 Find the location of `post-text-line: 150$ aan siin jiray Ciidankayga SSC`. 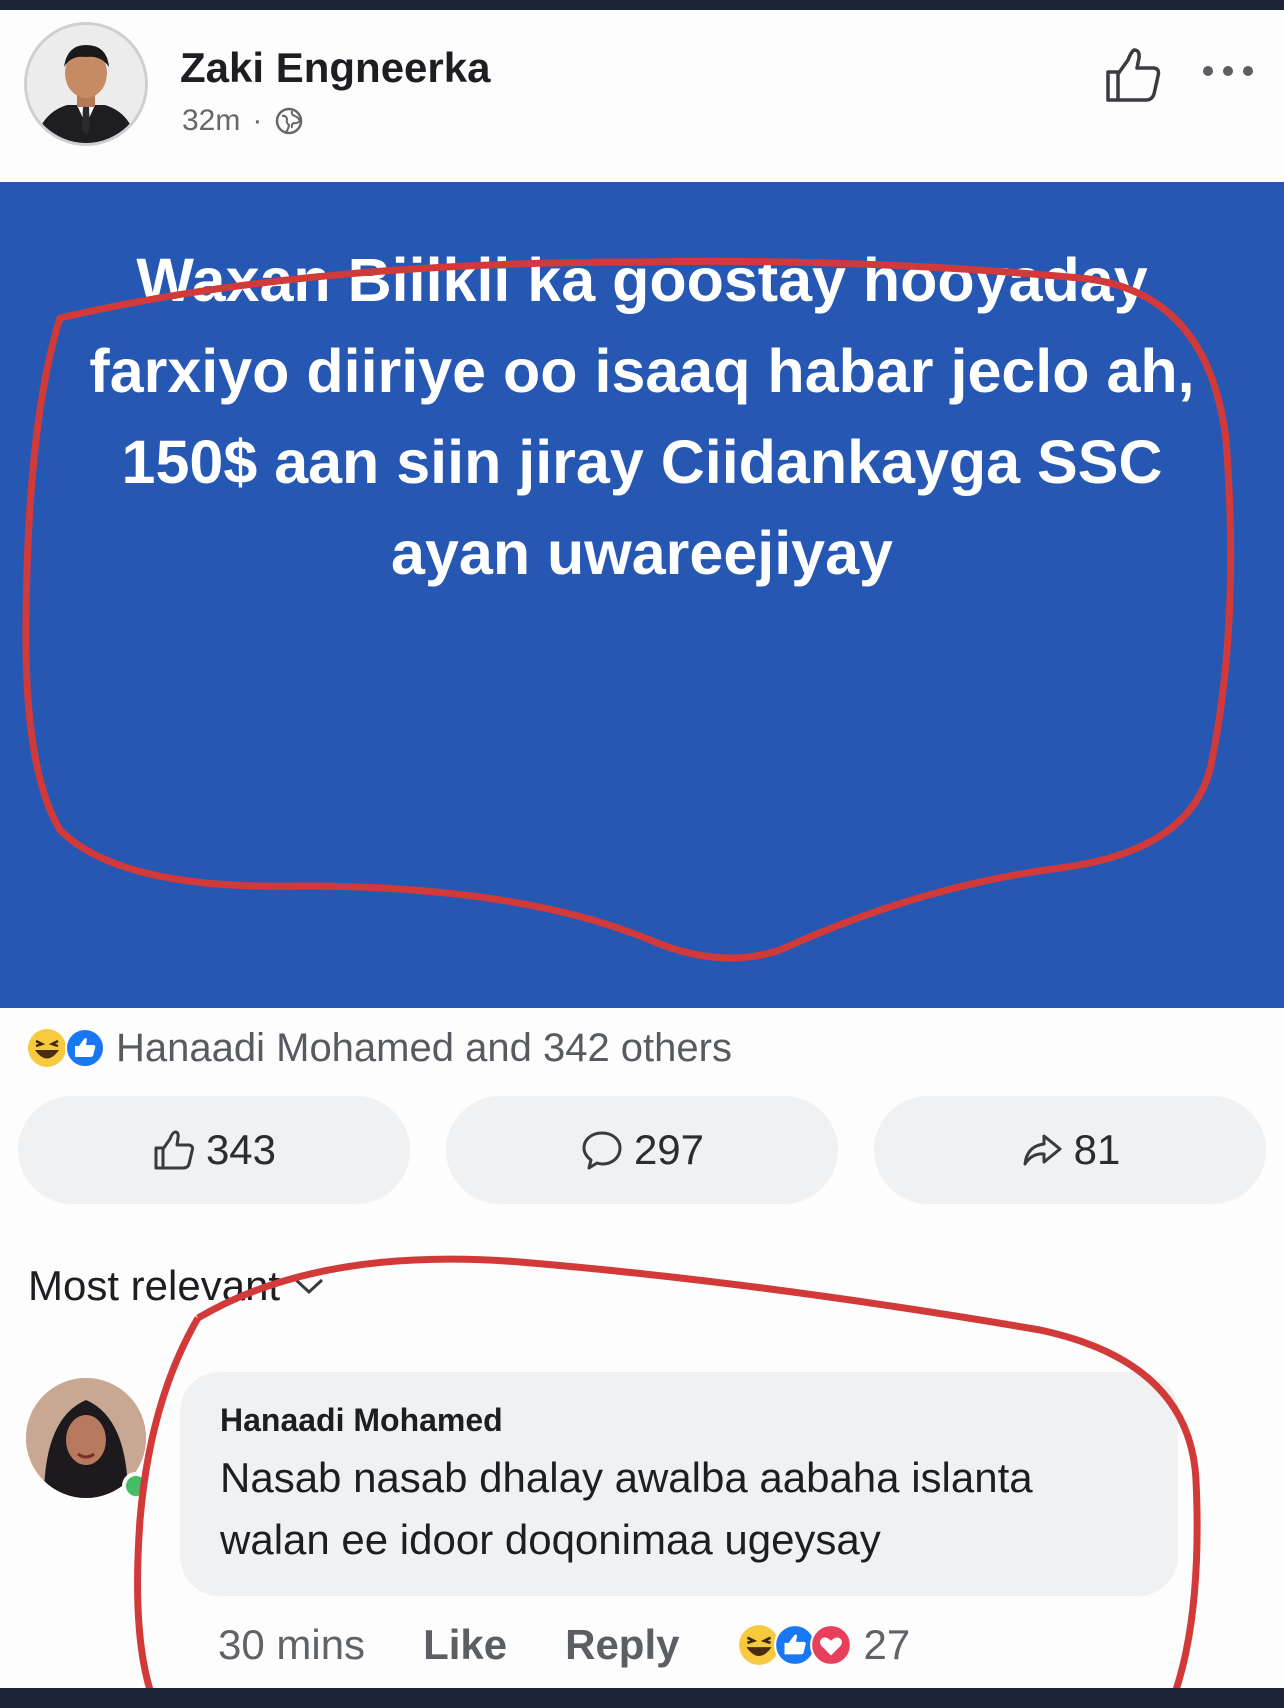

post-text-line: 150$ aan siin jiray Ciidankayga SSC is located at coordinates (642, 462).